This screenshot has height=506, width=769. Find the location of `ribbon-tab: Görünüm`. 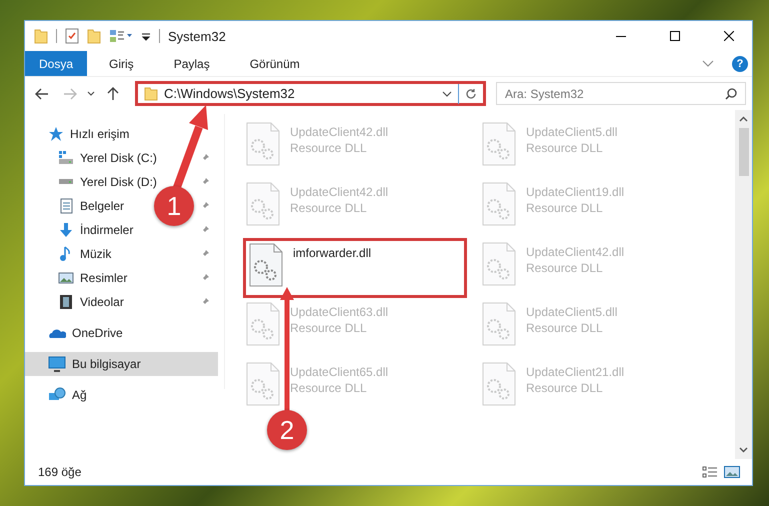

ribbon-tab: Görünüm is located at coordinates (275, 63).